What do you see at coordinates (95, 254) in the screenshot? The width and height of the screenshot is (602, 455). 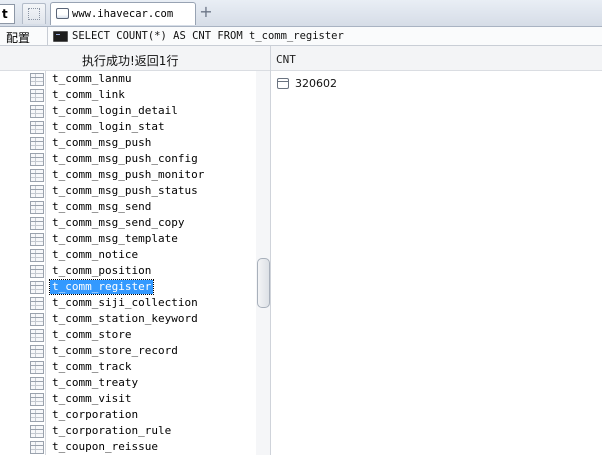 I see `table-name-label: t_comm_notice` at bounding box center [95, 254].